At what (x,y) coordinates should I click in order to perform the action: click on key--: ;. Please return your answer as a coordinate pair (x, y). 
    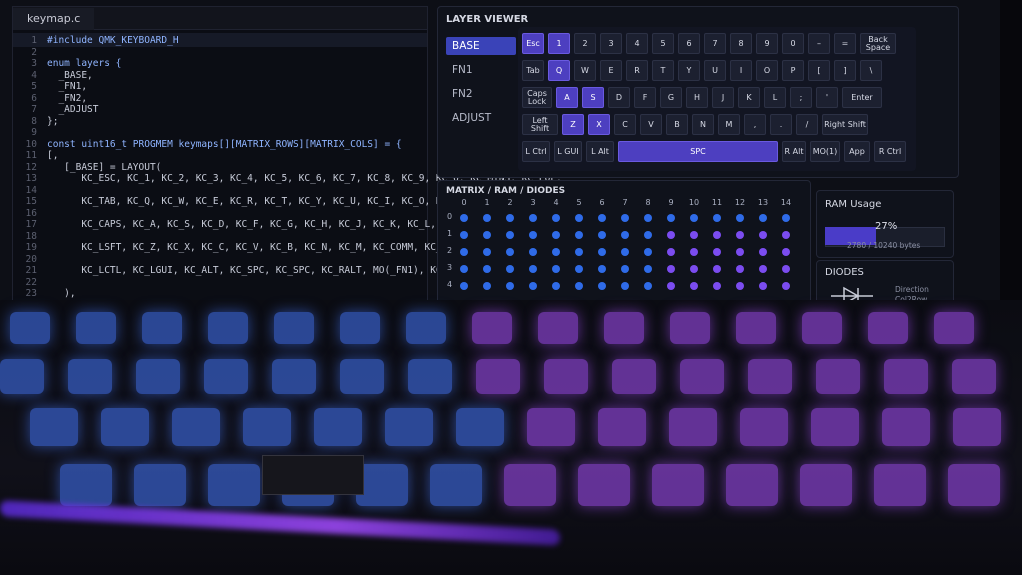
    Looking at the image, I should click on (801, 97).